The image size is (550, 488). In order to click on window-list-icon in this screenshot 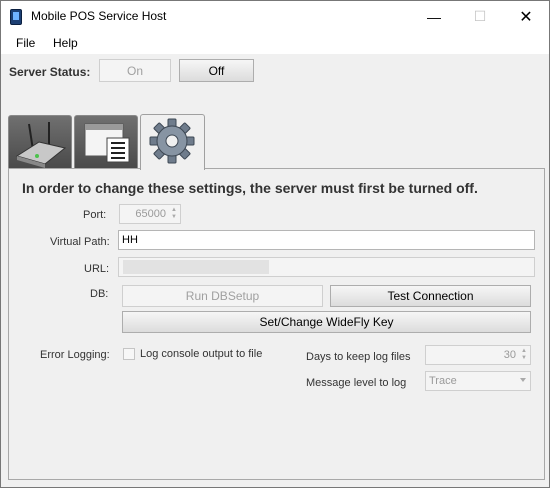, I will do `click(107, 143)`.